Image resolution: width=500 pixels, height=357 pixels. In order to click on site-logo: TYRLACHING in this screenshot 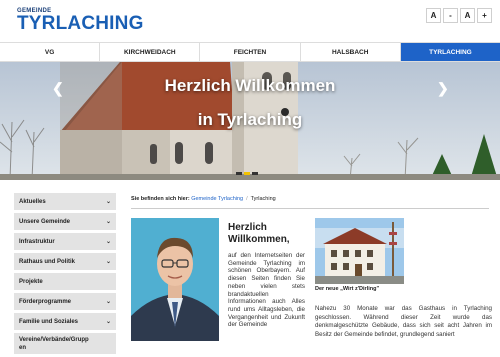, I will do `click(80, 24)`.